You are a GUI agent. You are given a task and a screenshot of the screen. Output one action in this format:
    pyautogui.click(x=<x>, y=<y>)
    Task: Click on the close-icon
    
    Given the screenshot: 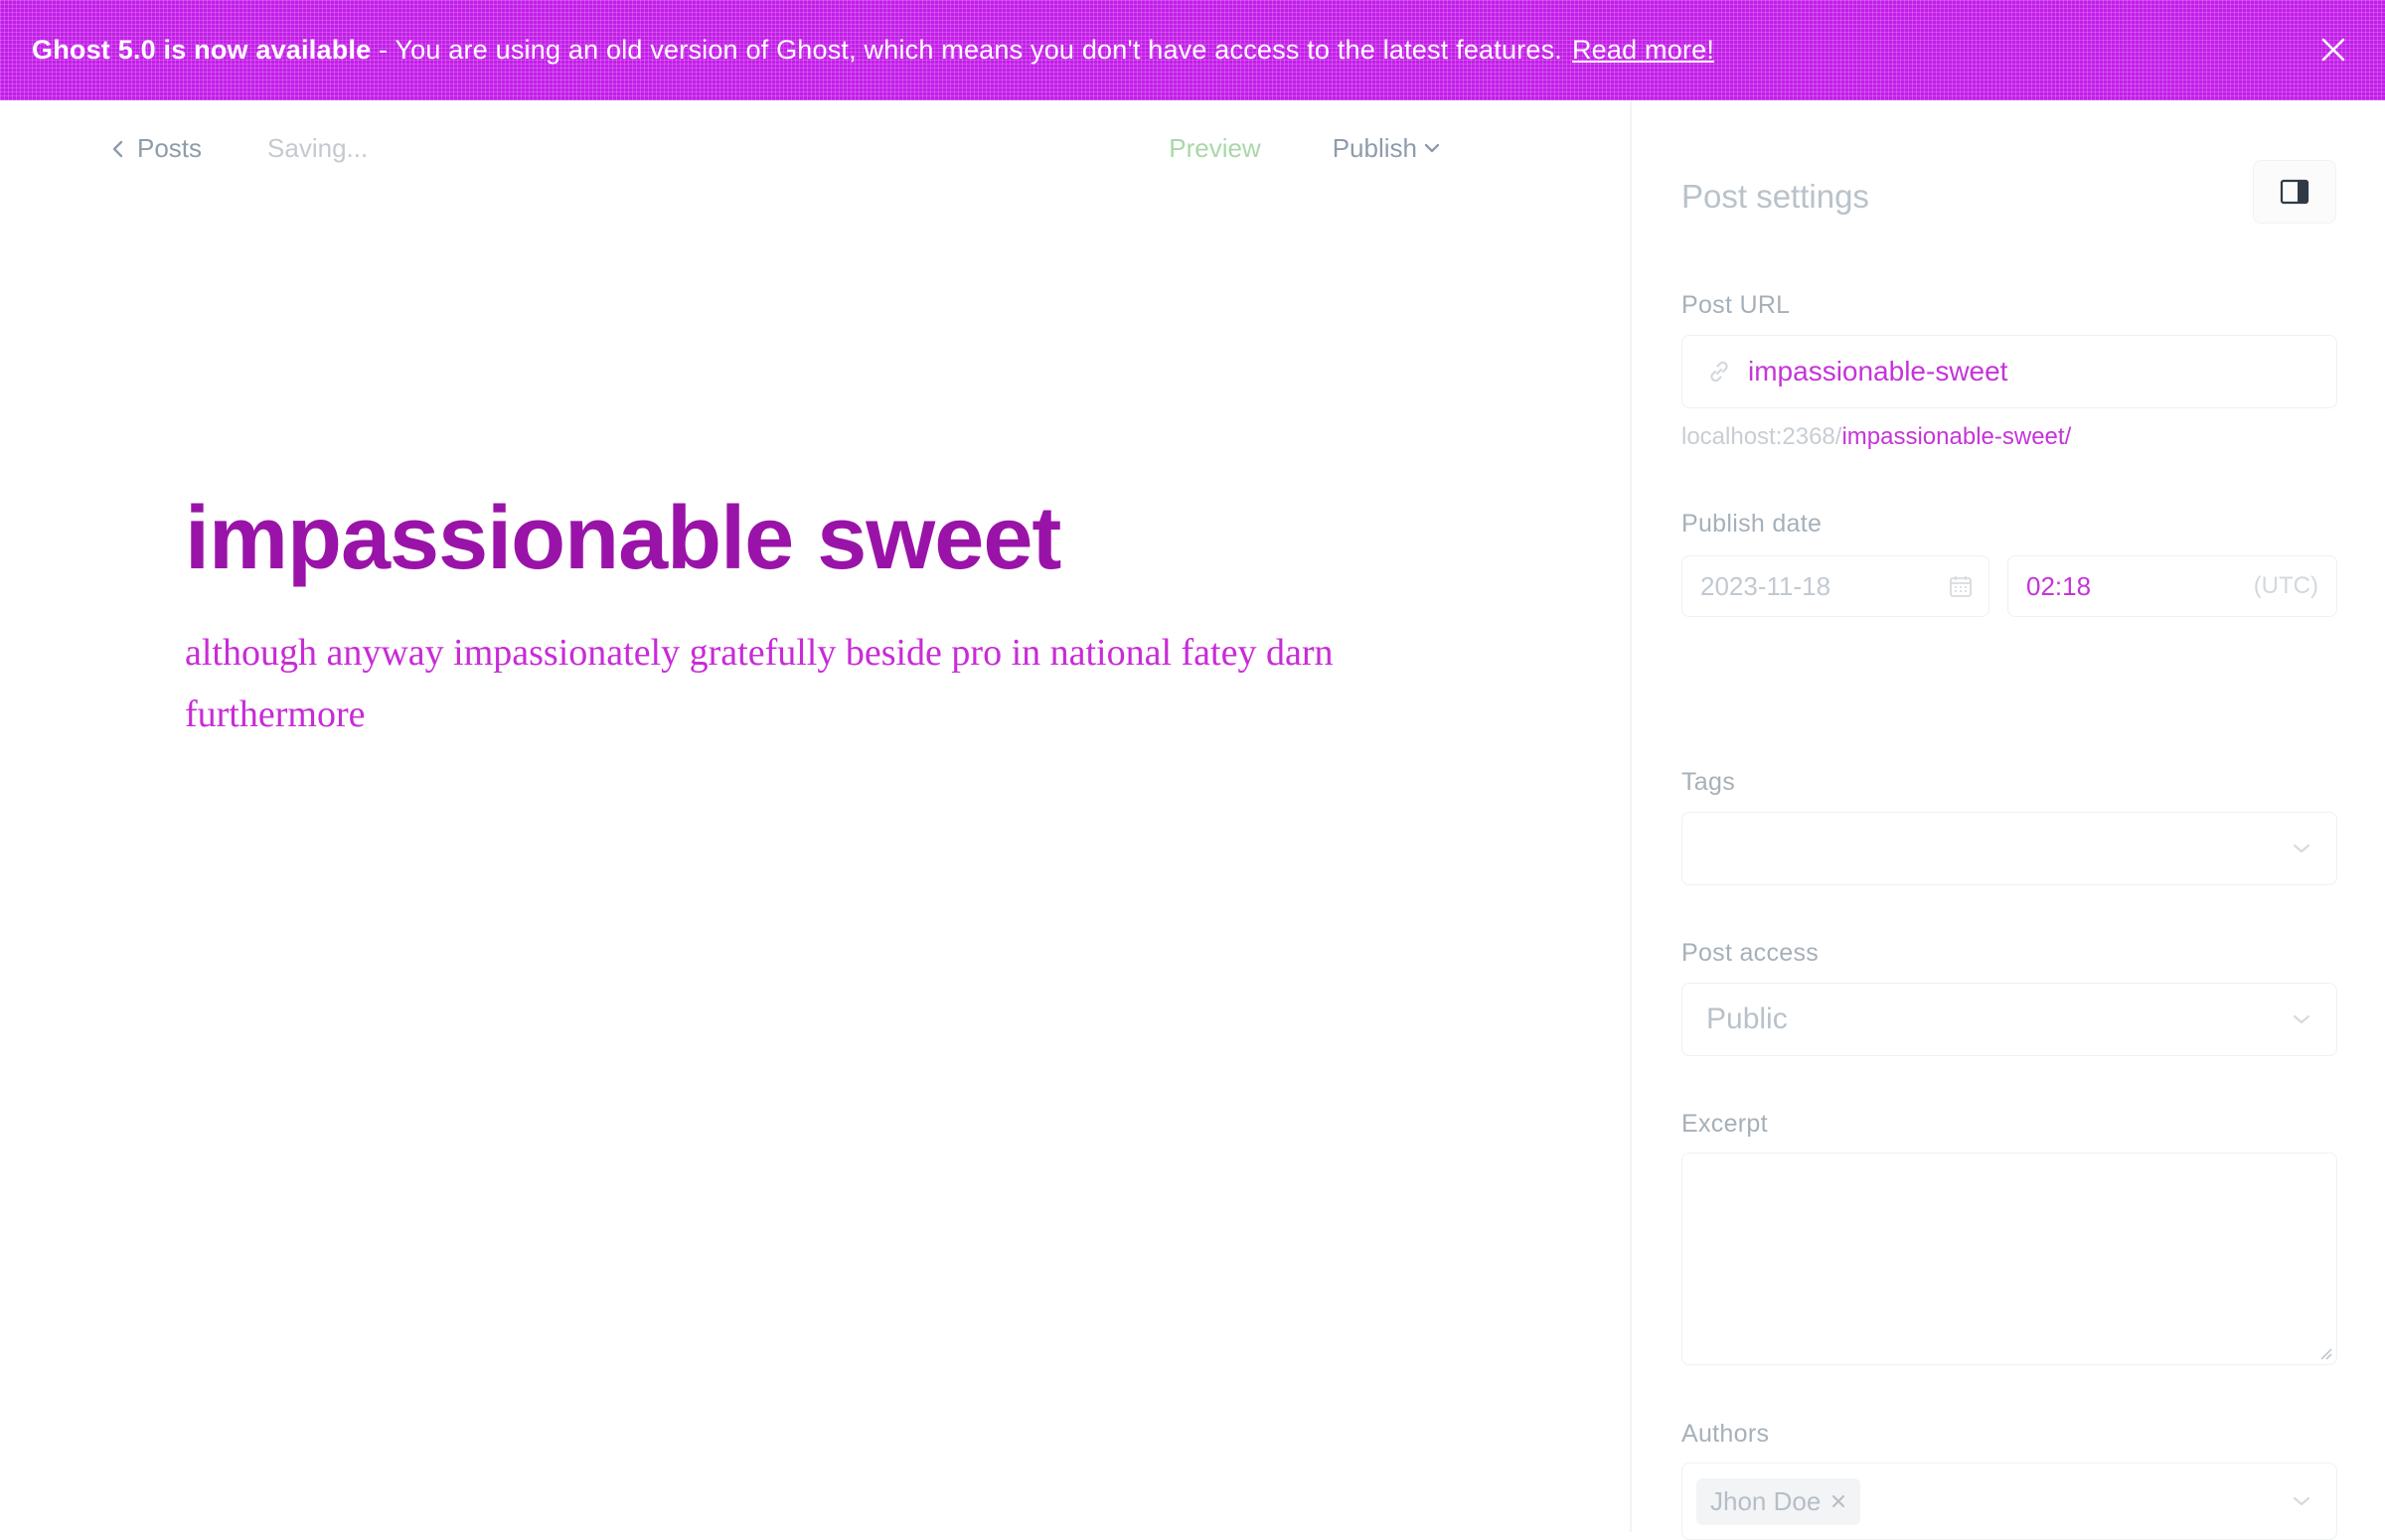 What is the action you would take?
    pyautogui.click(x=2333, y=50)
    